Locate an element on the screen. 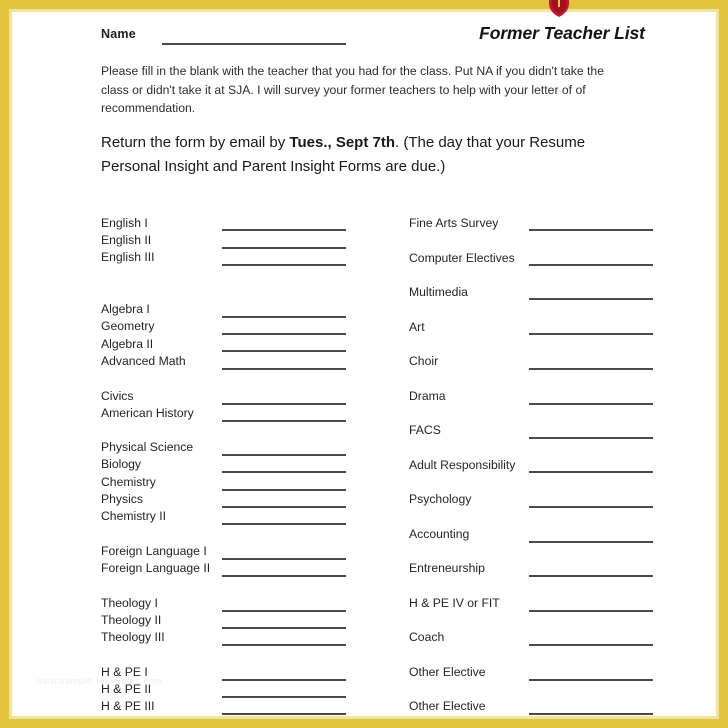 The image size is (728, 728). page-border-bottom is located at coordinates (364, 723).